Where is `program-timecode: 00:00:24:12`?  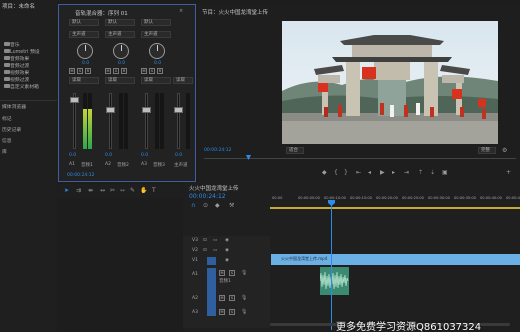 program-timecode: 00:00:24:12 is located at coordinates (217, 150).